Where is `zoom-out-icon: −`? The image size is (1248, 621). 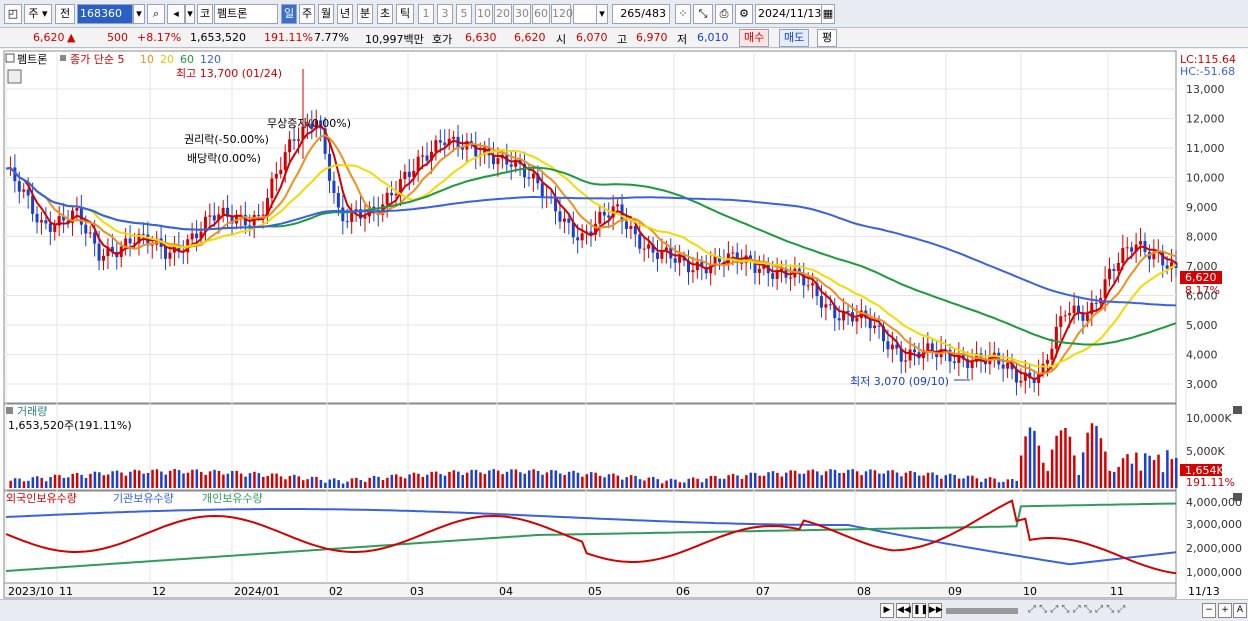
zoom-out-icon: − is located at coordinates (1209, 610).